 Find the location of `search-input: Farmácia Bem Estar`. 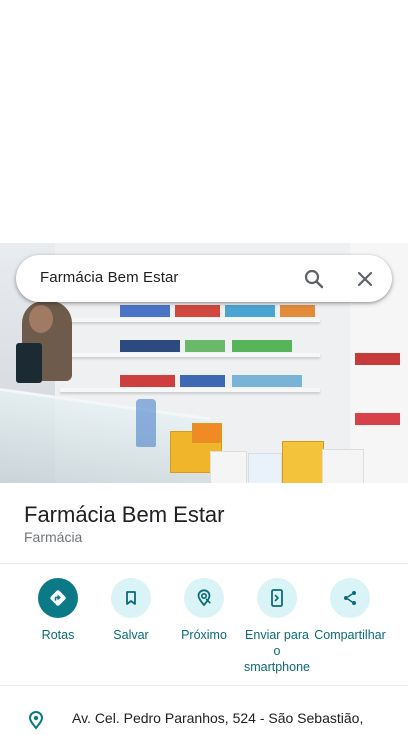

search-input: Farmácia Bem Estar is located at coordinates (109, 277).